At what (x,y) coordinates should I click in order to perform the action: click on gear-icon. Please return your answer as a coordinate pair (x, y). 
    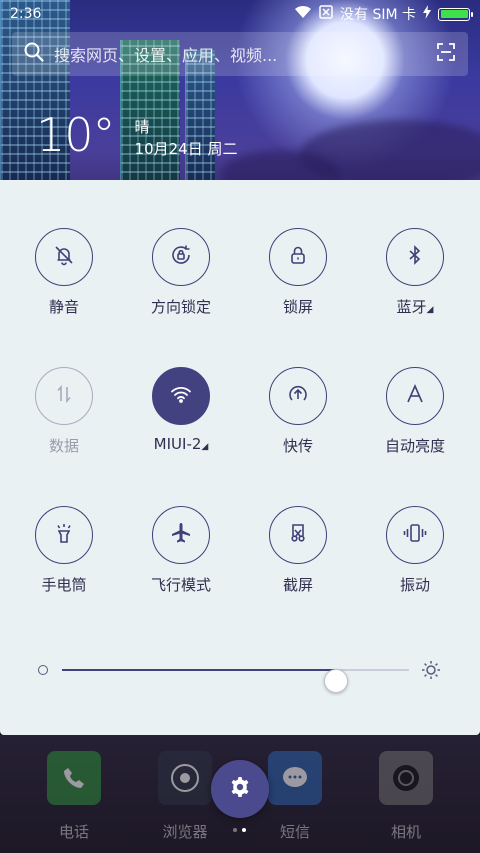
    Looking at the image, I should click on (240, 789).